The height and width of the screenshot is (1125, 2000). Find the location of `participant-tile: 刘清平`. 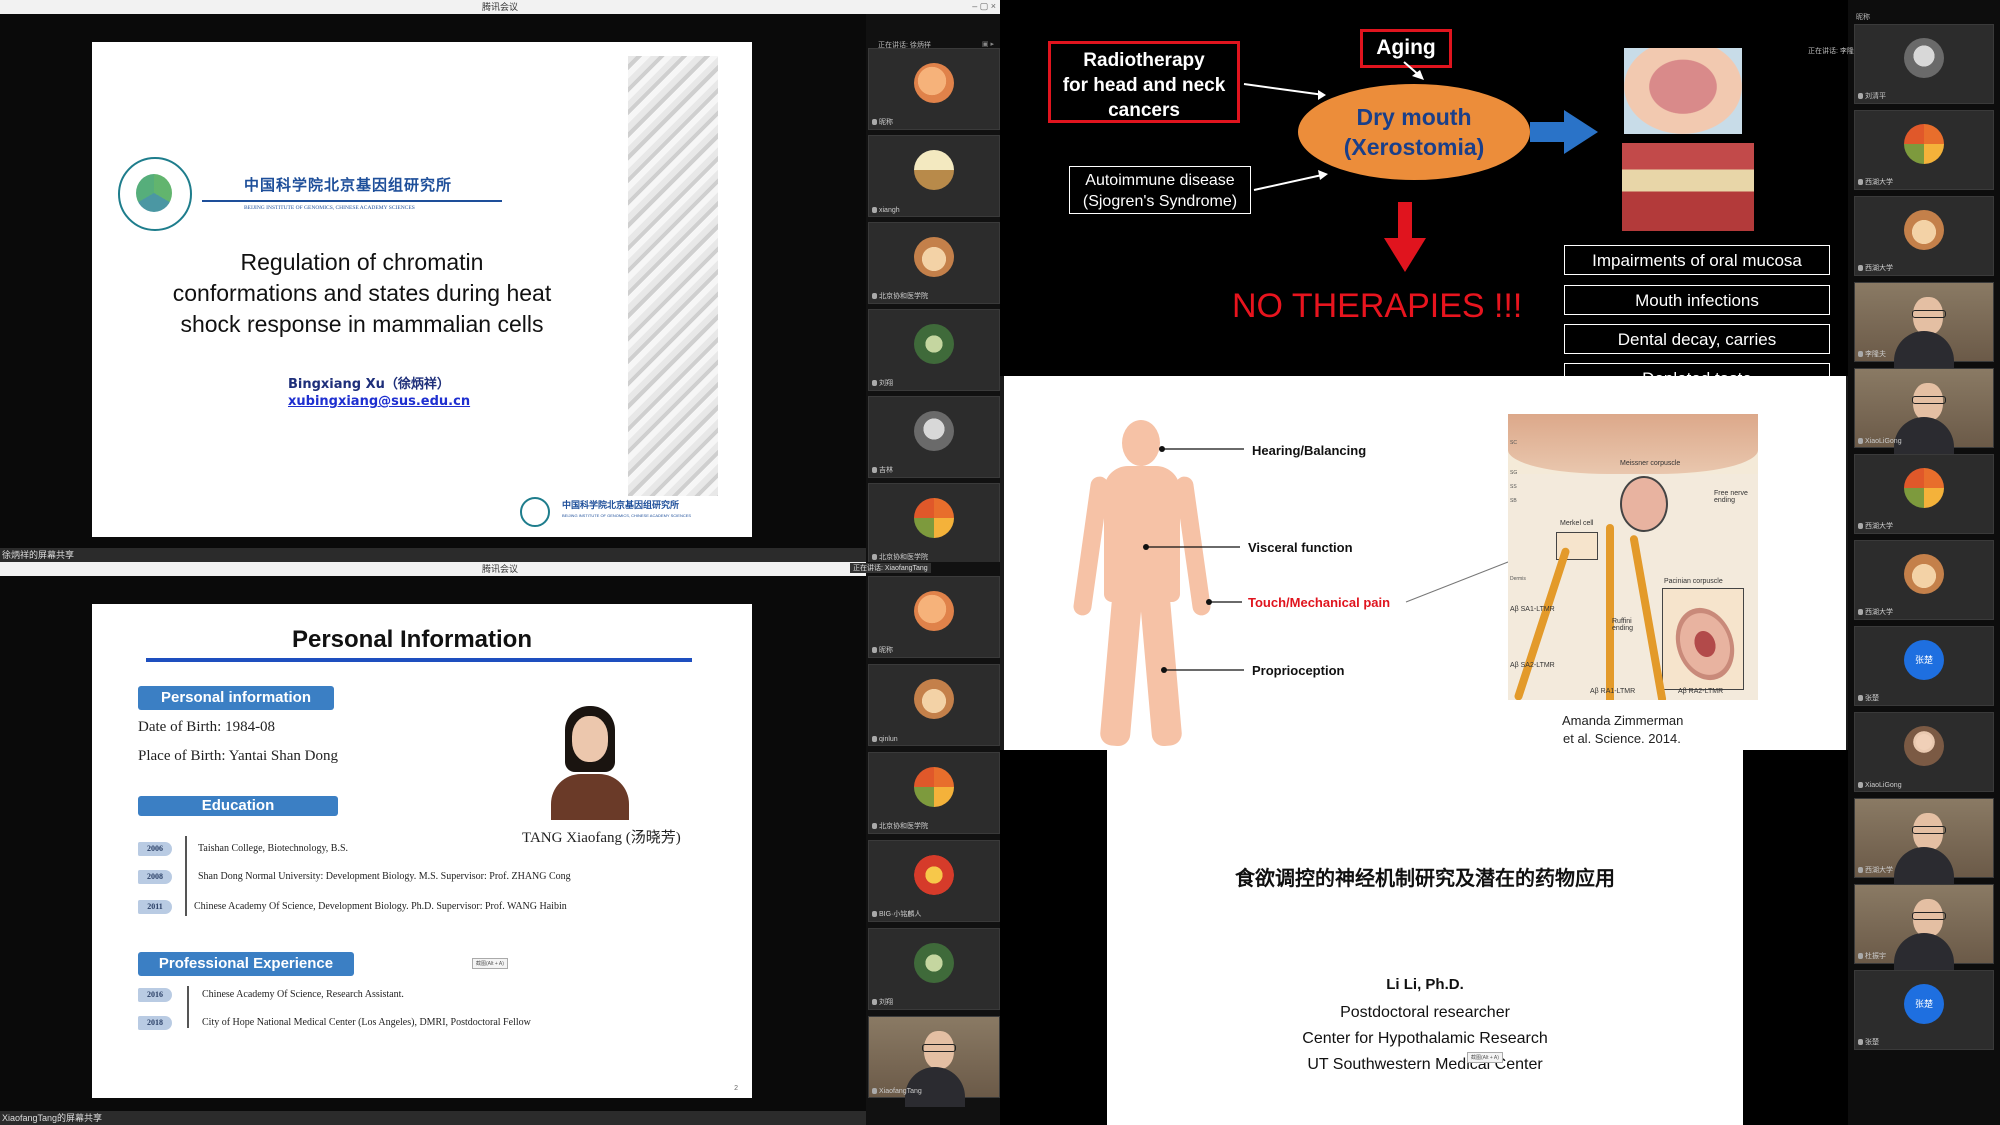

participant-tile: 刘清平 is located at coordinates (1924, 64).